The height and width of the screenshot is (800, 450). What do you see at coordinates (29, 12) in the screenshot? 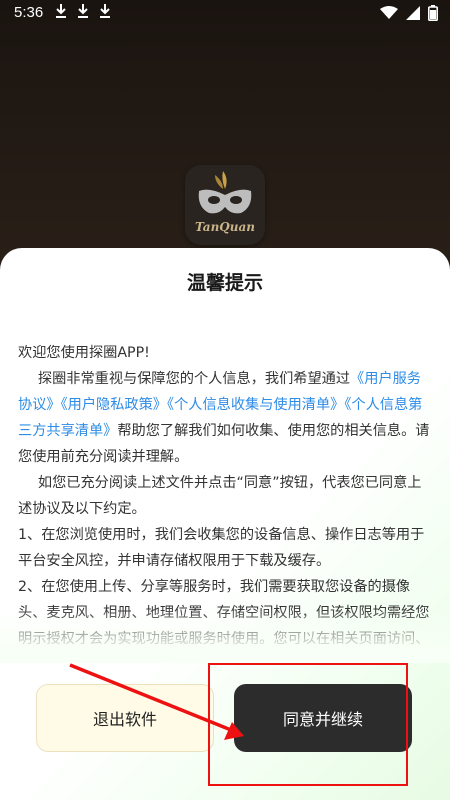
I see `status-time: 5:36` at bounding box center [29, 12].